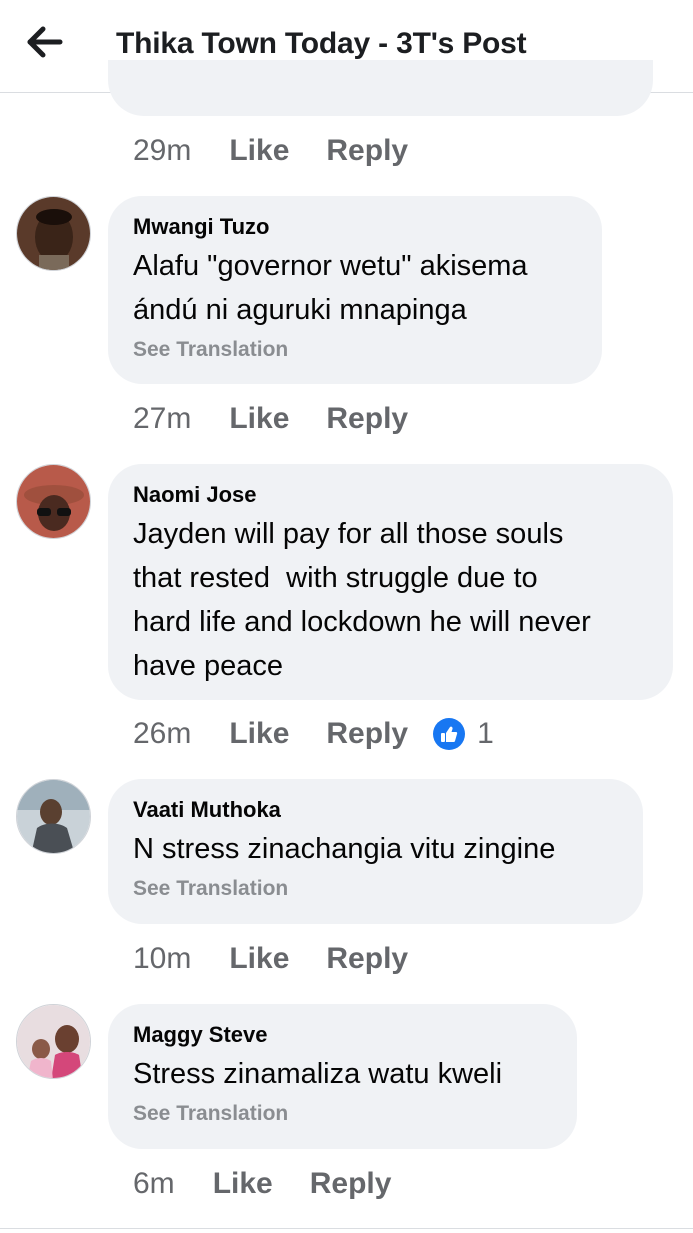 This screenshot has height=1233, width=693. What do you see at coordinates (335, 578) in the screenshot?
I see `comment-text-line: that rested with struggle due to` at bounding box center [335, 578].